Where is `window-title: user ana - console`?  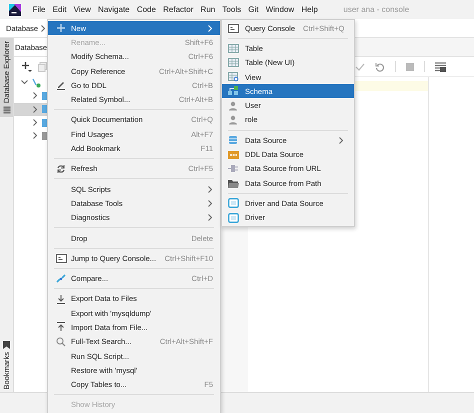
window-title: user ana - console is located at coordinates (376, 9).